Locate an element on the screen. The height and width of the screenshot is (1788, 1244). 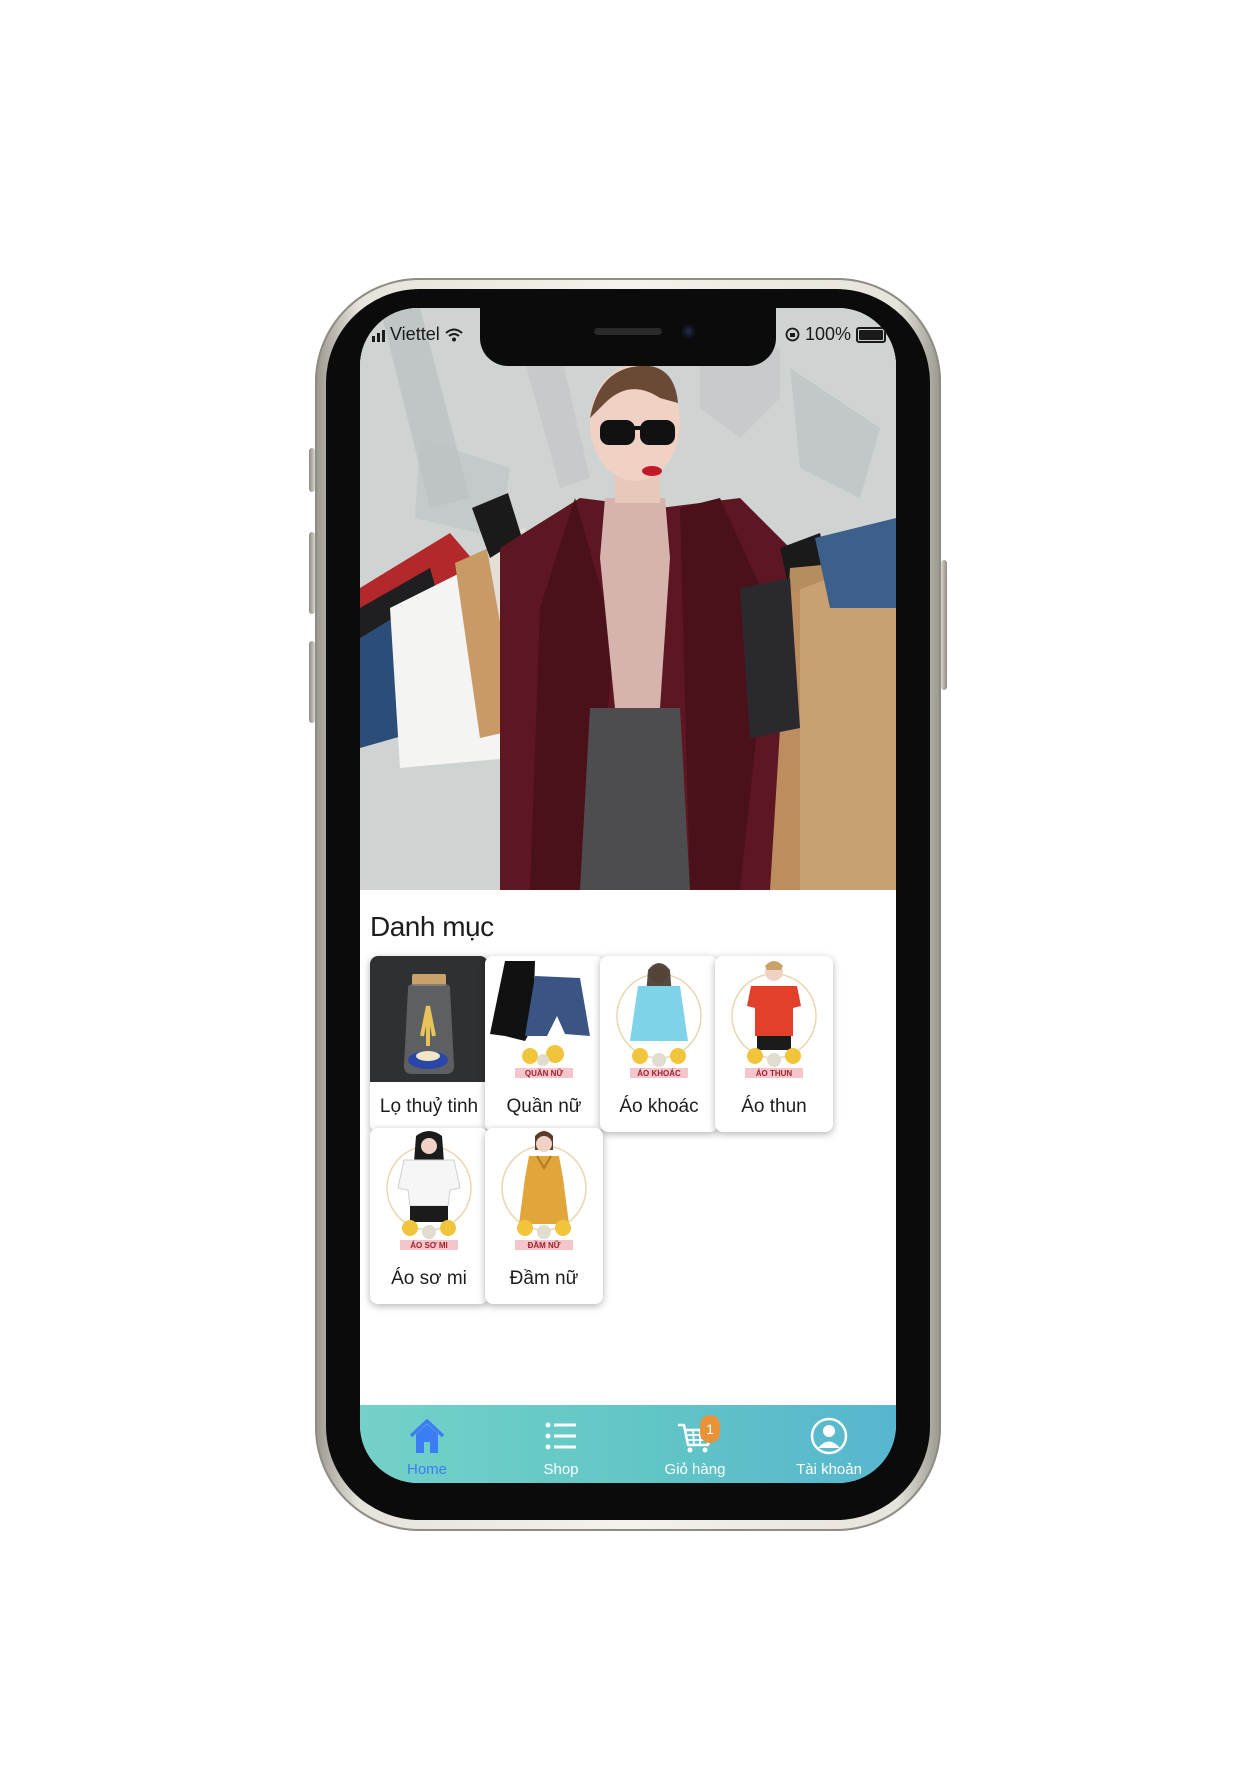
category-card-tshirt: ÁO THUN Áo thun is located at coordinates (774, 1044).